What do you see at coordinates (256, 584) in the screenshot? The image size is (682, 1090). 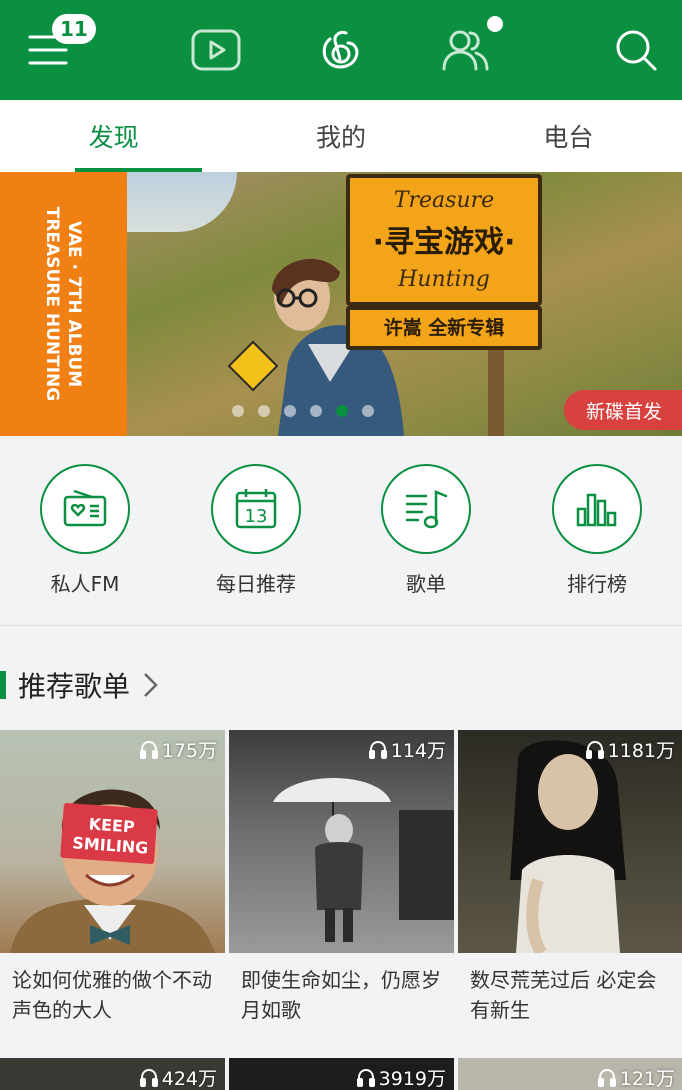 I see `quick-daily-label: 每日推荐` at bounding box center [256, 584].